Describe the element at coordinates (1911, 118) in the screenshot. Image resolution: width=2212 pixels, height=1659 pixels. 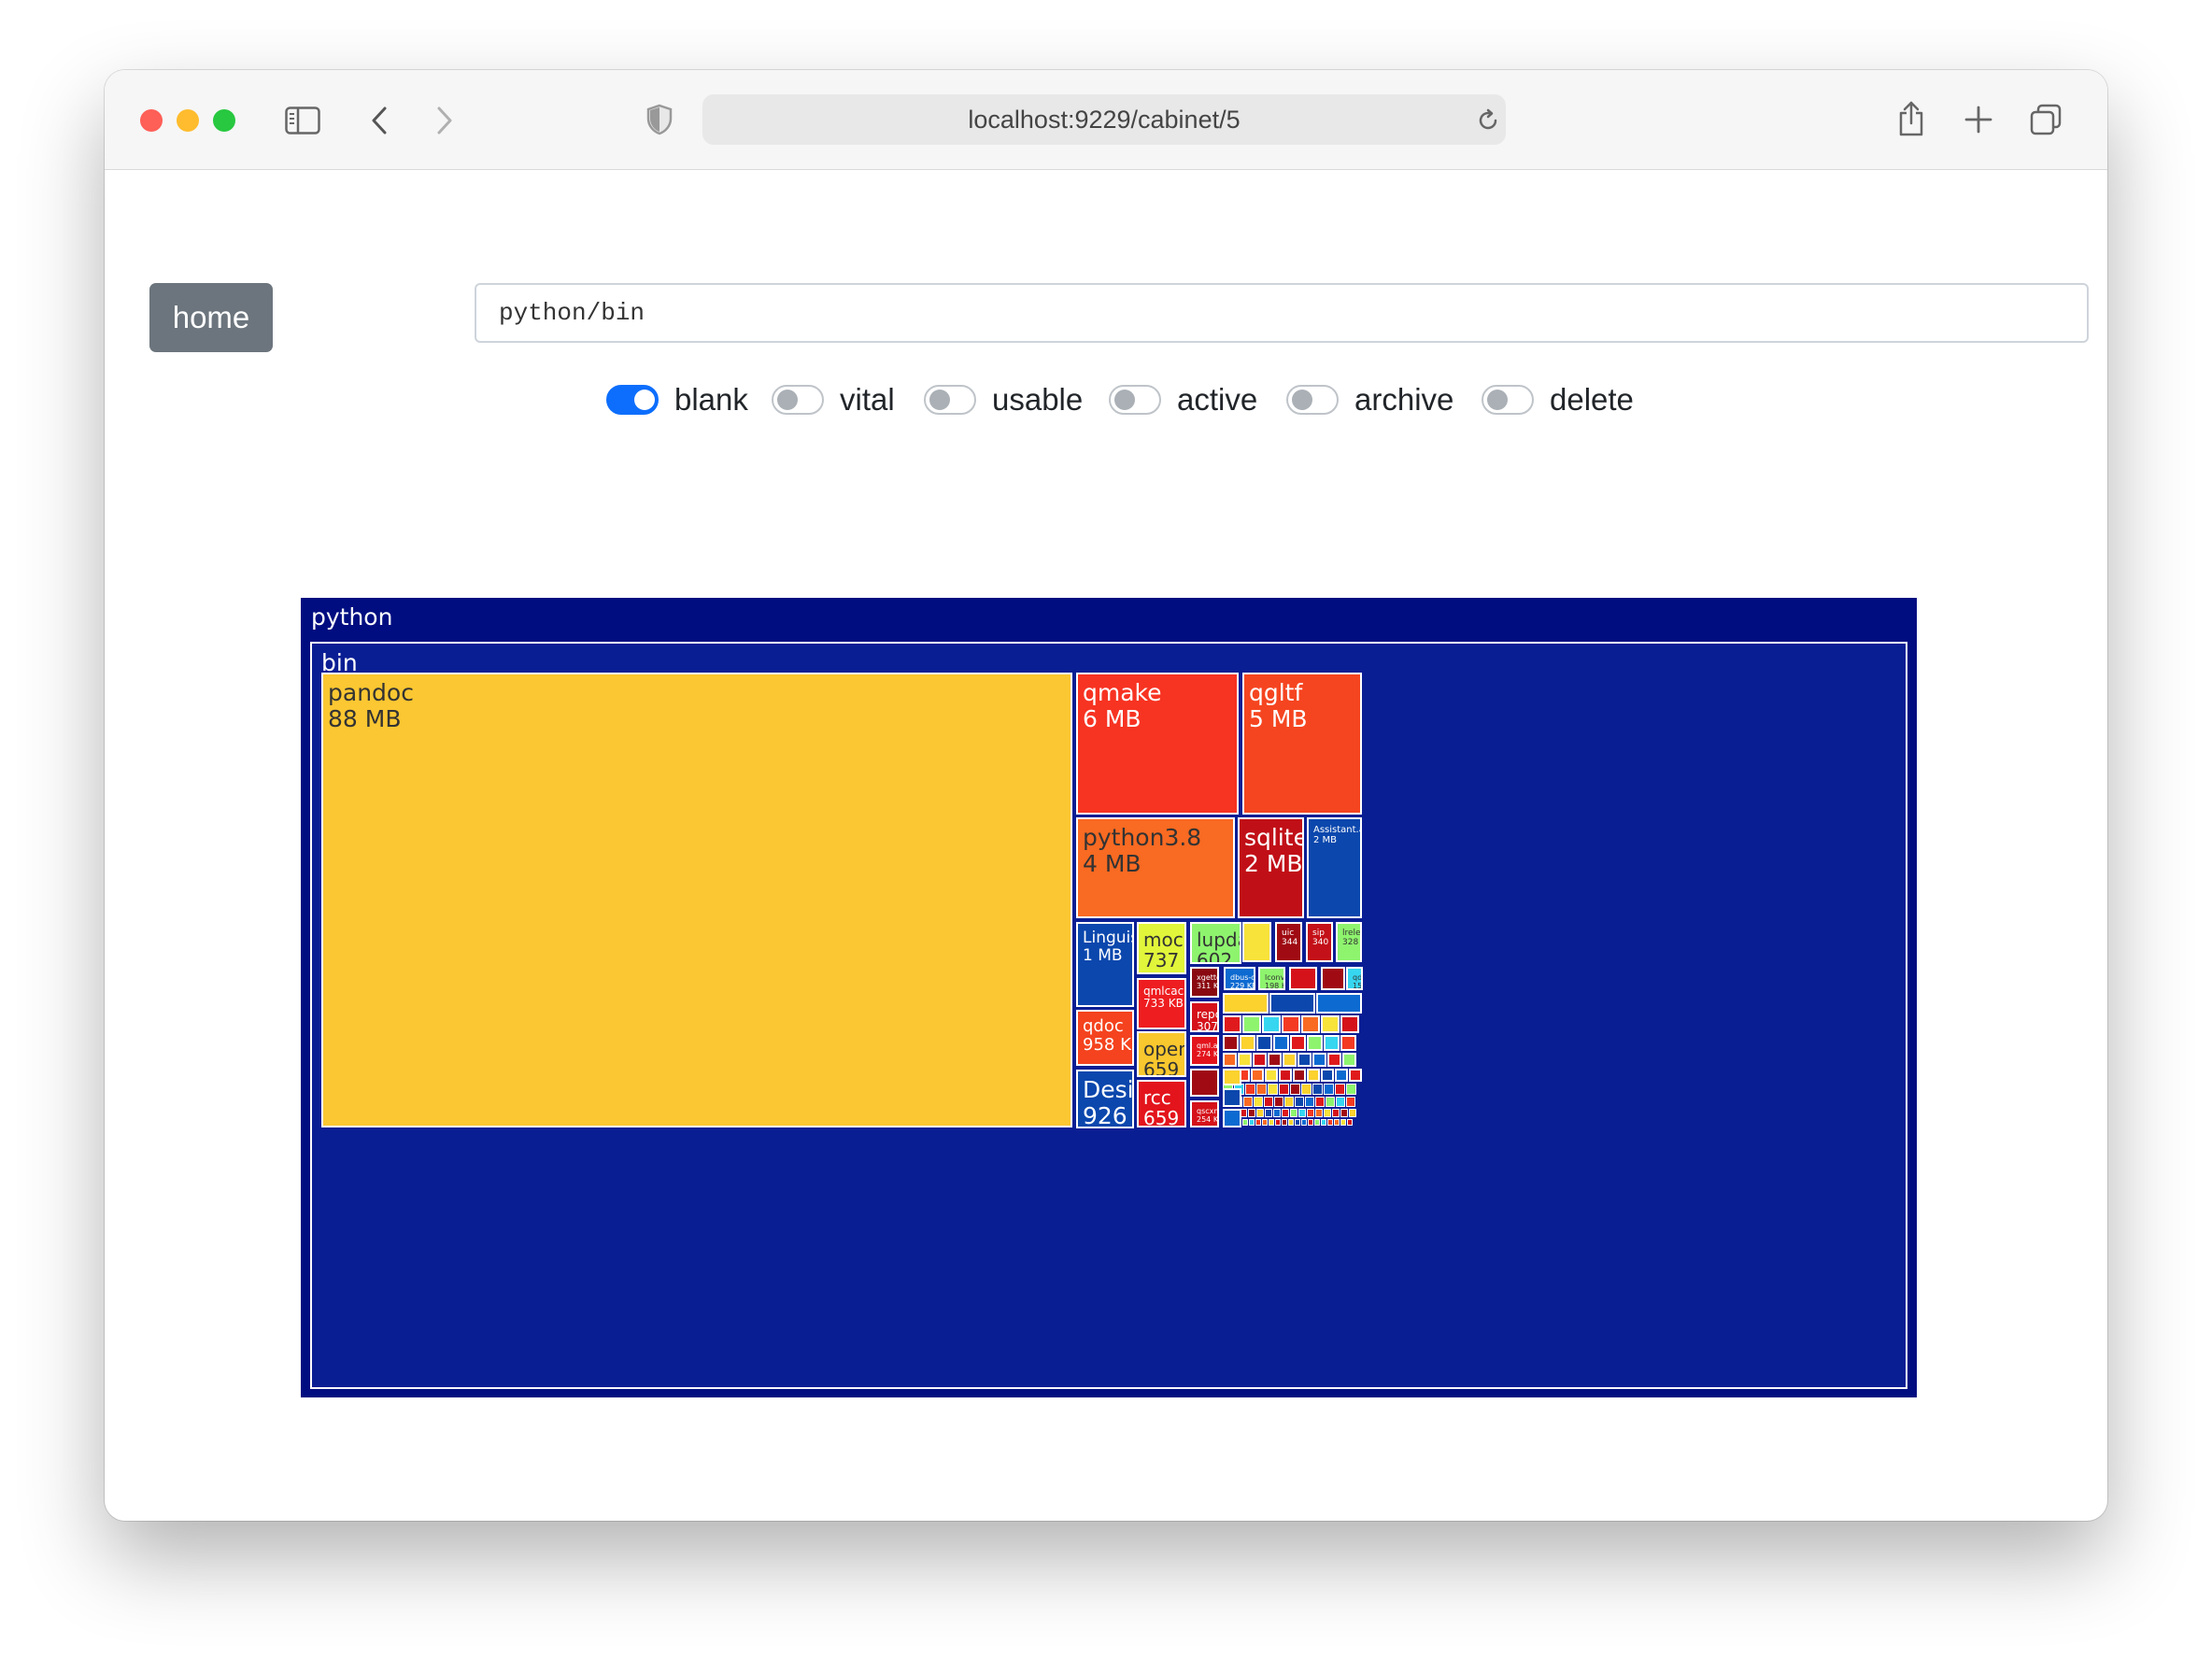
I see `share-icon` at that location.